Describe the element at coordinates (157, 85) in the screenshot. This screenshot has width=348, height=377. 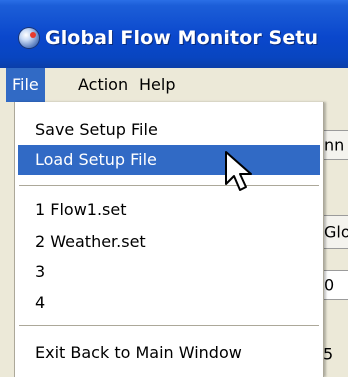
I see `menu-help: Help` at that location.